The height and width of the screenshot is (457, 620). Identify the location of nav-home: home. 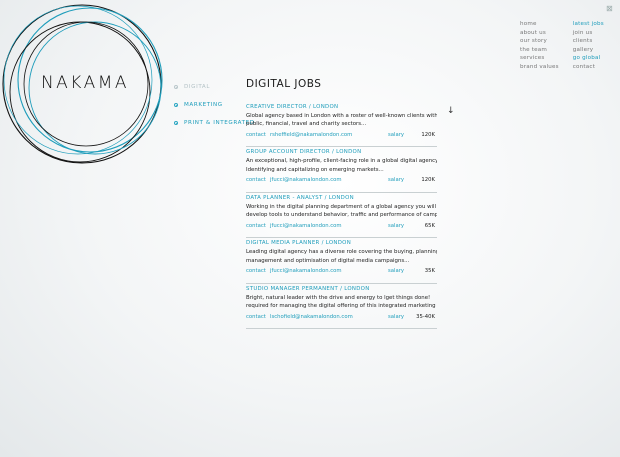
(539, 24).